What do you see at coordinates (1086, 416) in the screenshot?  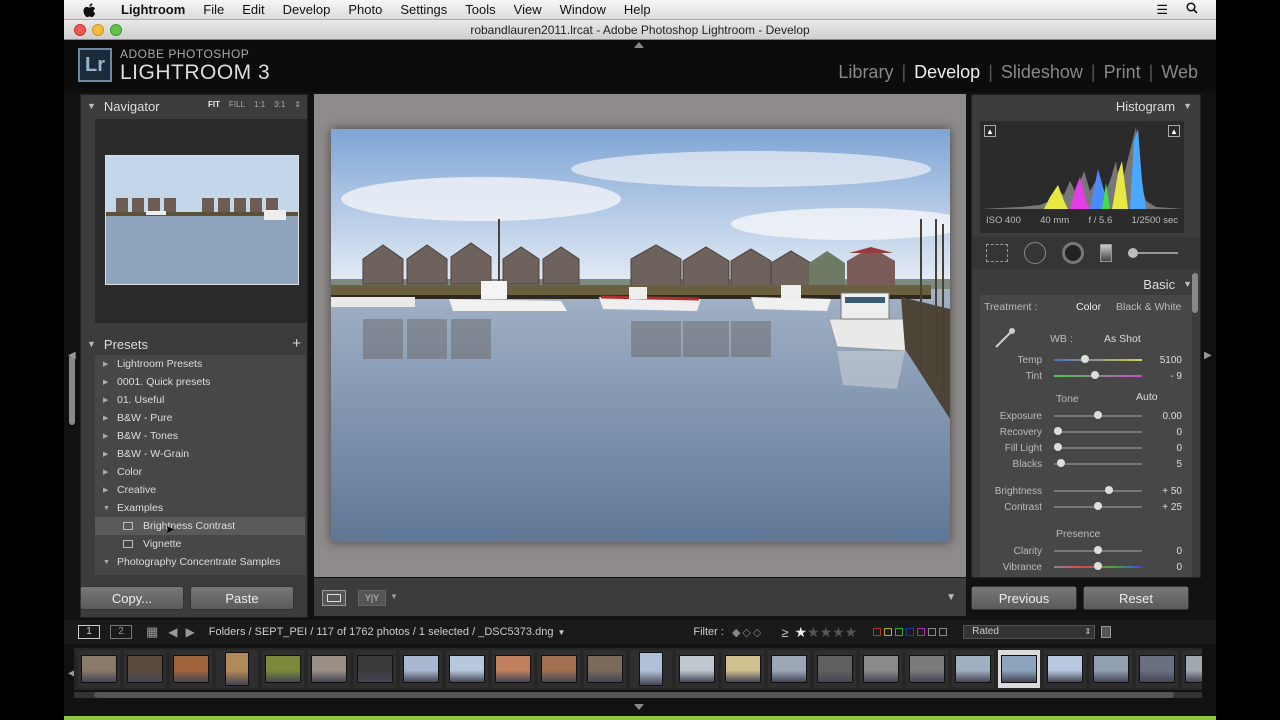 I see `slider-exposure: Exposure 0.00` at bounding box center [1086, 416].